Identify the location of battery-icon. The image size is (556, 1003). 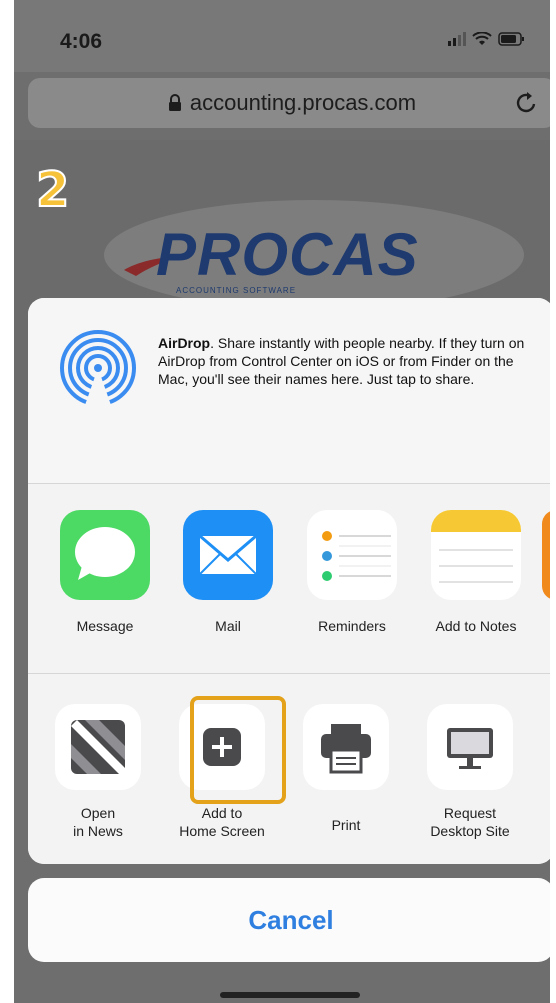
(511, 39).